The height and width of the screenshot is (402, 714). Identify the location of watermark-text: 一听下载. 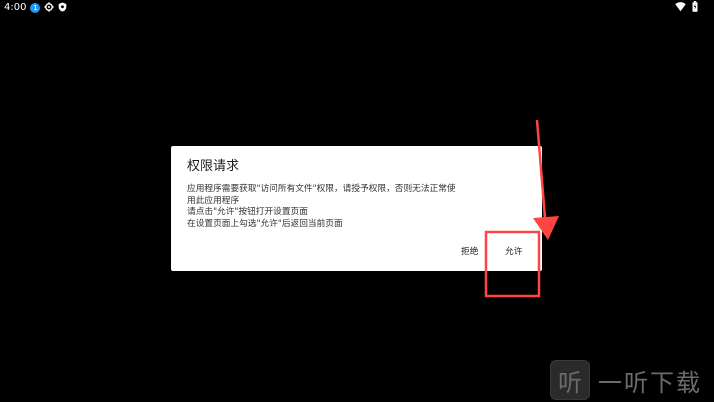
(650, 382).